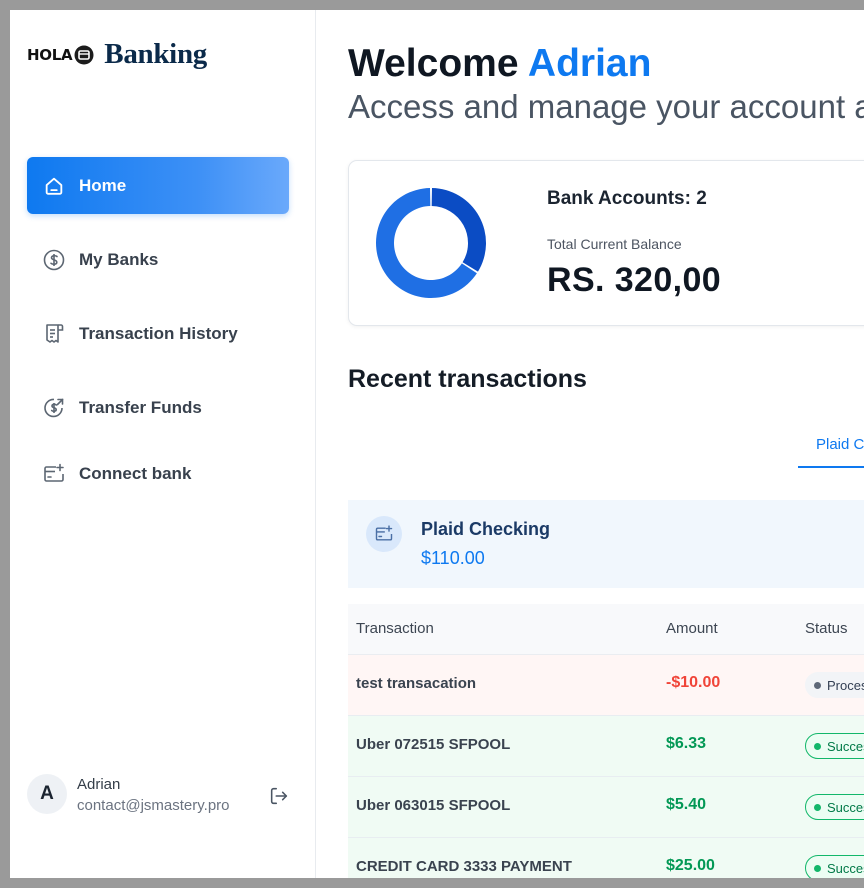 This screenshot has height=888, width=864. I want to click on transaction-amount: $6.33, so click(686, 743).